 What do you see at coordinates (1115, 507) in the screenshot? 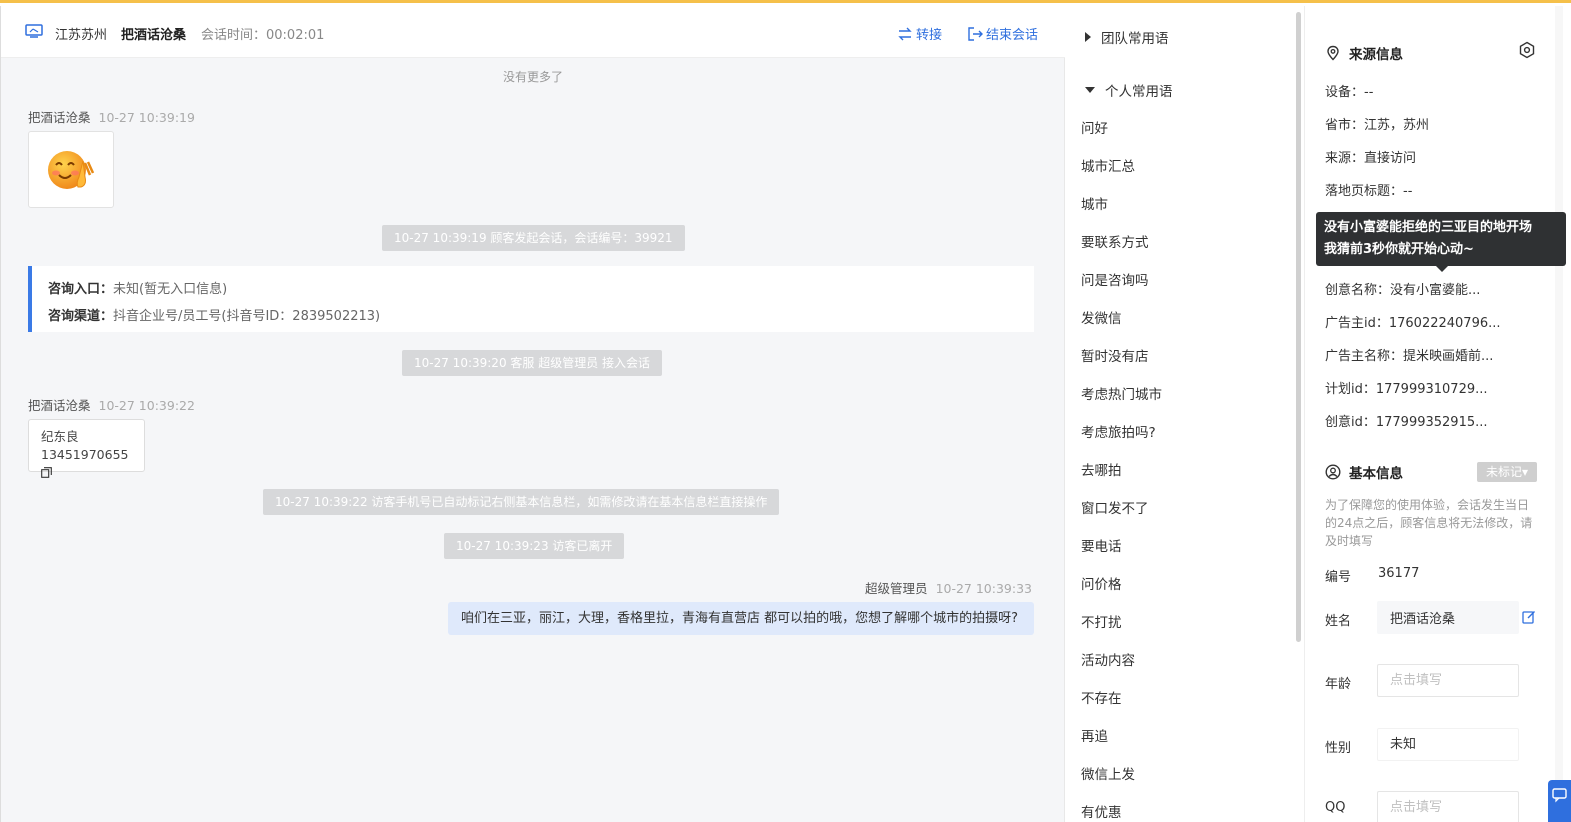
I see `phrase-item: 窗口发不了` at bounding box center [1115, 507].